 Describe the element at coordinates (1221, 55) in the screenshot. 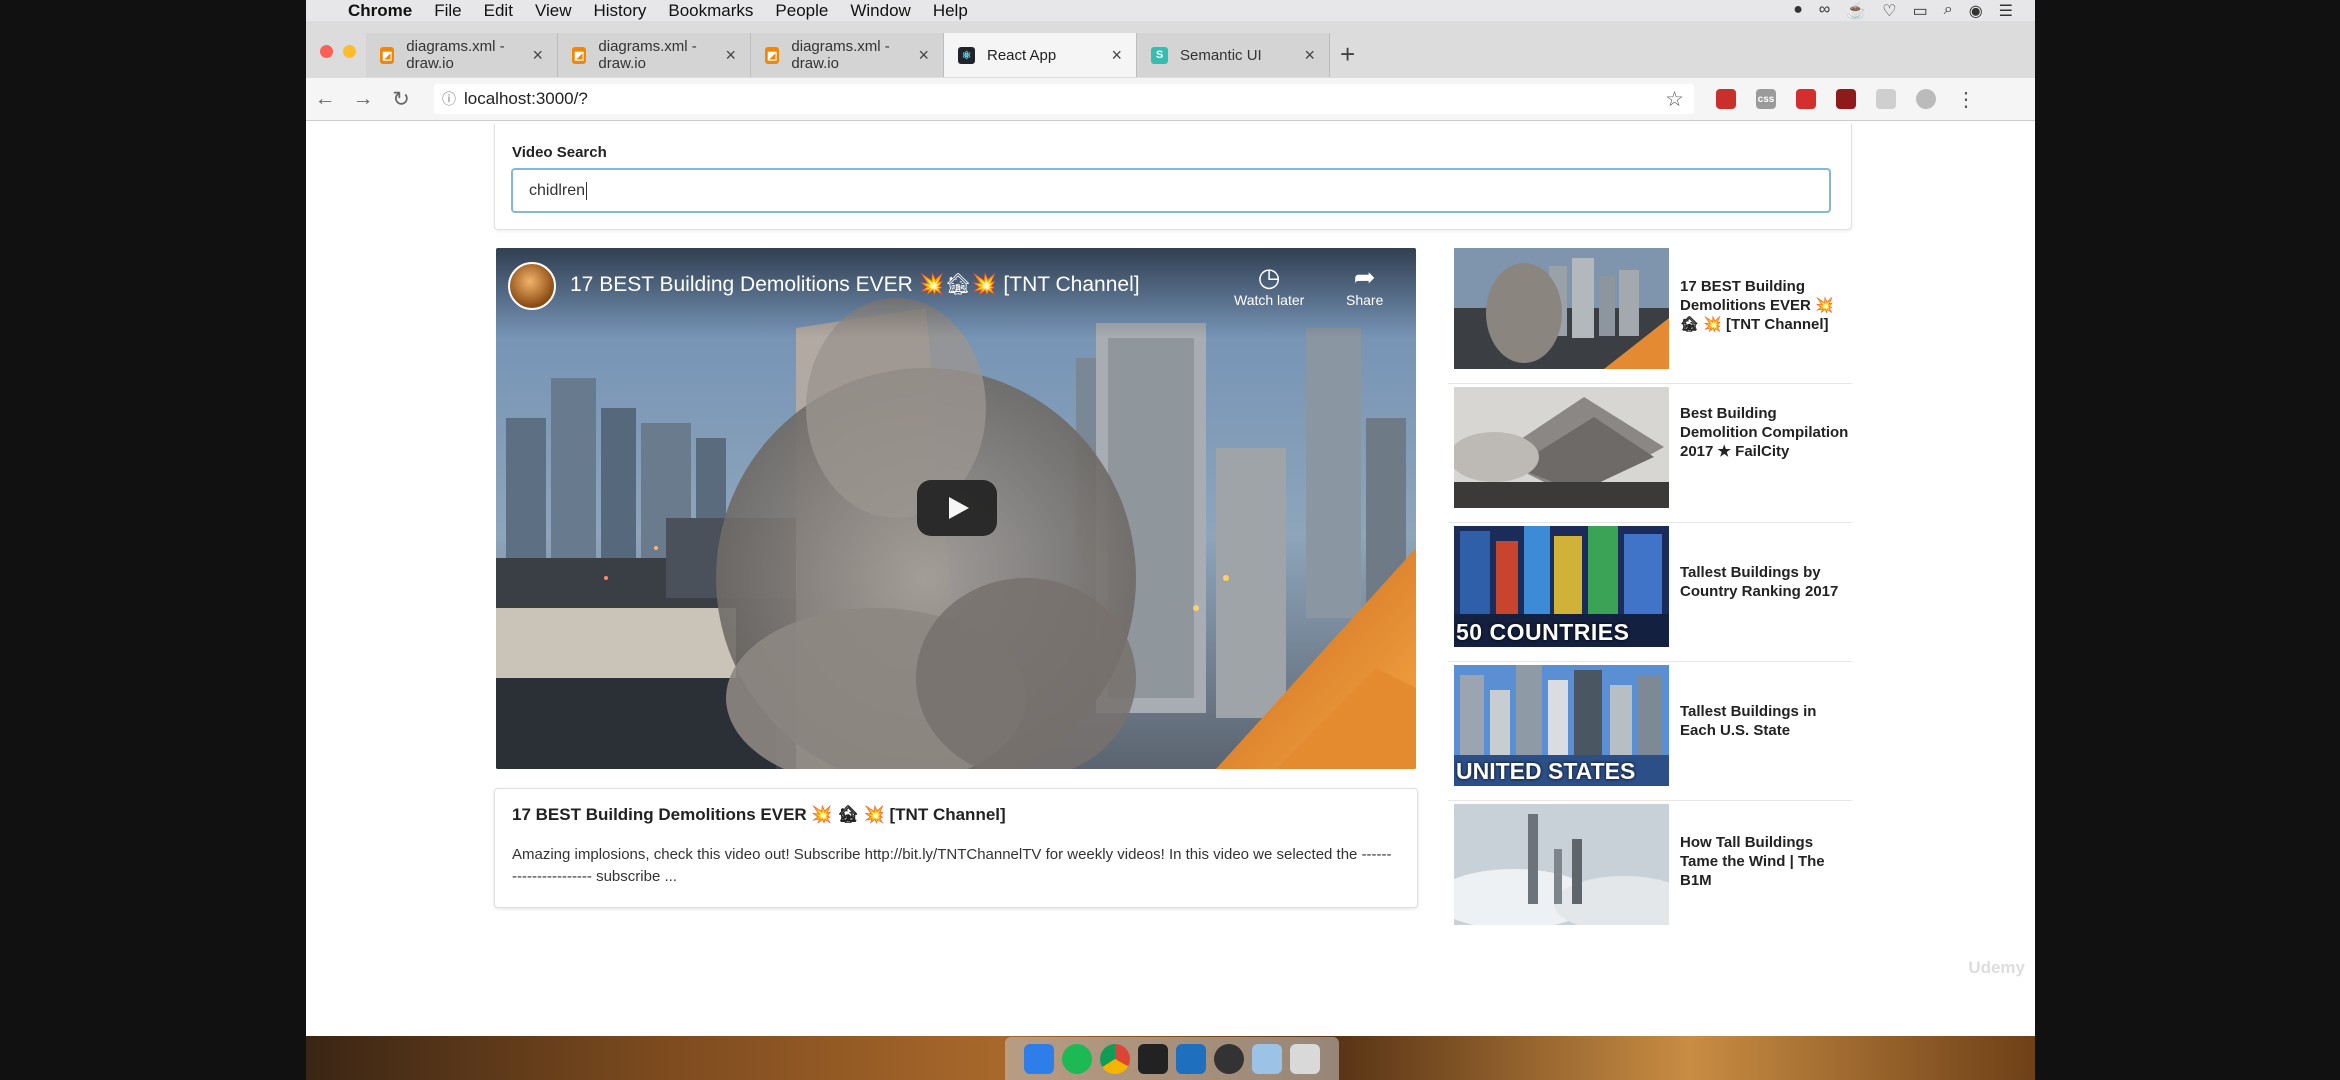

I see `tab-title: Semantic UI` at that location.